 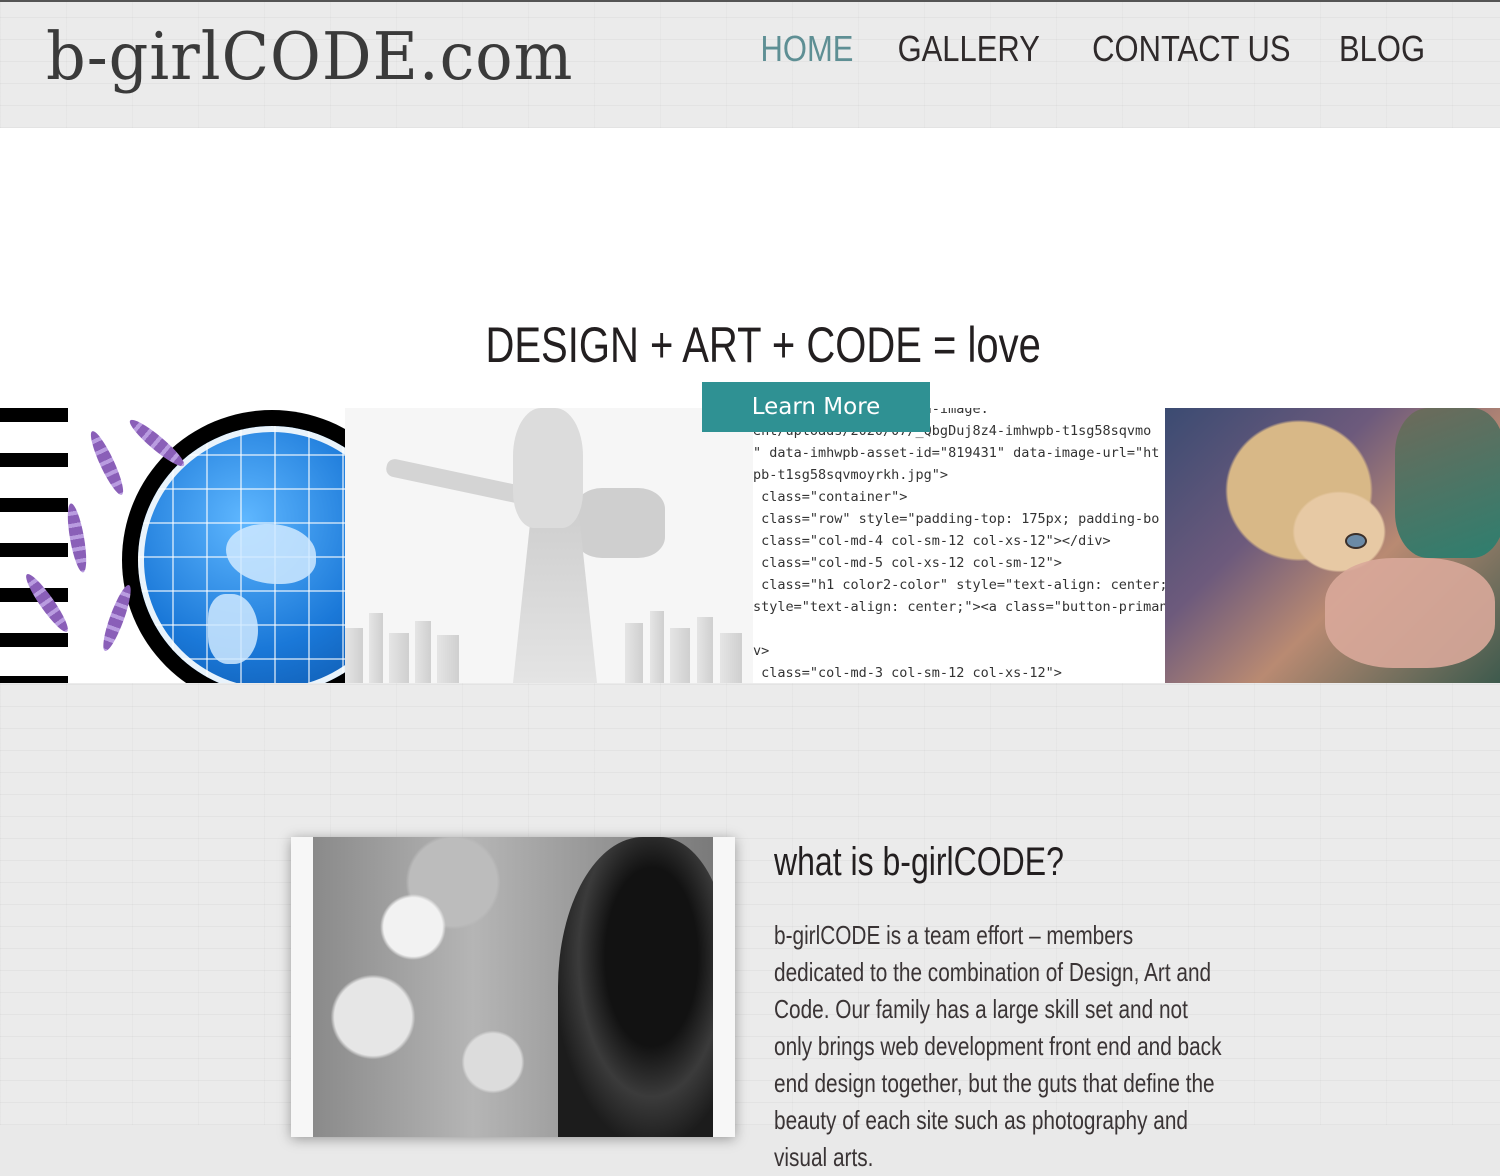 I want to click on globe-lavender-image, so click(x=172, y=545).